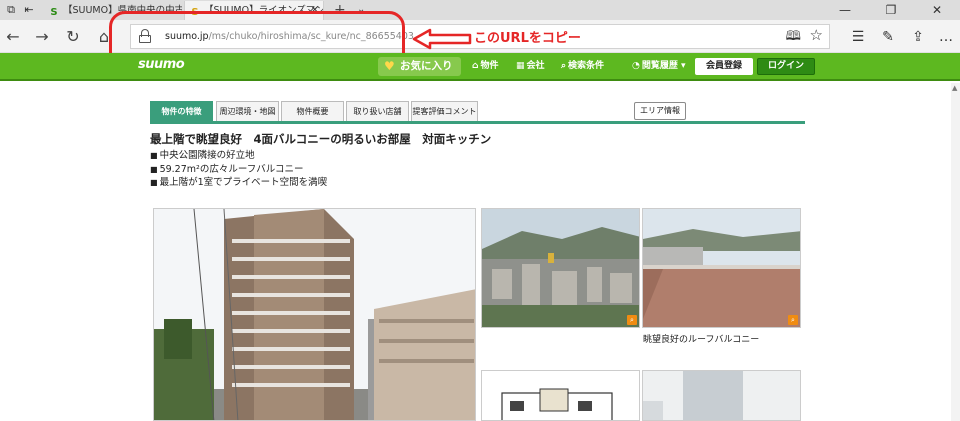 The height and width of the screenshot is (421, 960). Describe the element at coordinates (724, 66) in the screenshot. I see `register-button: 会員登録` at that location.